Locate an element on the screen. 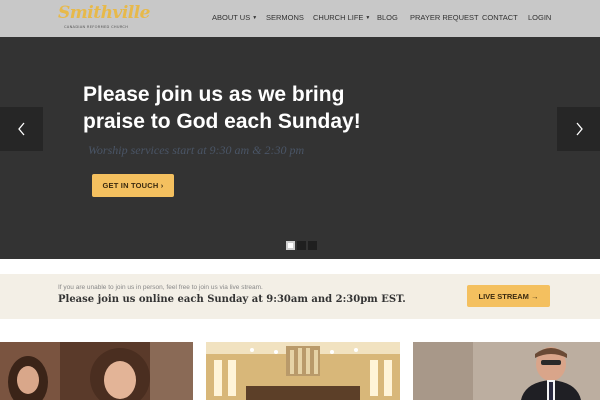 Image resolution: width=600 pixels, height=400 pixels. nav-item-church-life: CHURCH LIFE ▼ is located at coordinates (341, 17).